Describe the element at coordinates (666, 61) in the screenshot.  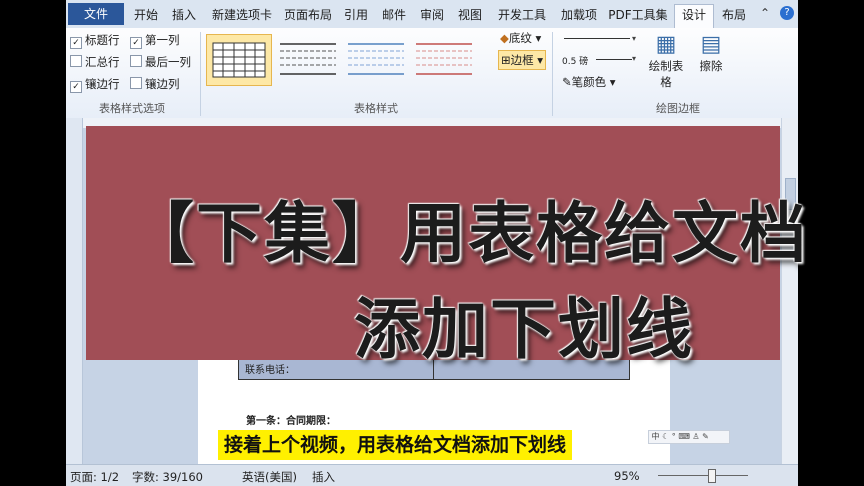
I see `draw-table-button: ▦ 绘制表格` at that location.